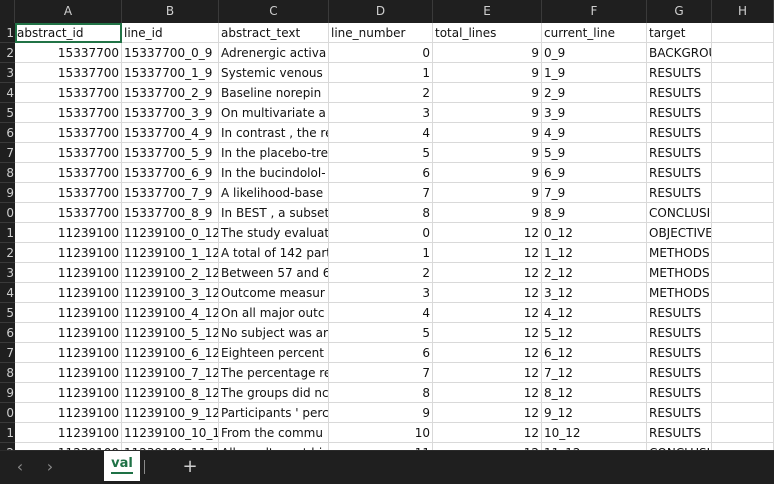 Image resolution: width=774 pixels, height=484 pixels. Describe the element at coordinates (7, 273) in the screenshot. I see `row-number: 3` at that location.